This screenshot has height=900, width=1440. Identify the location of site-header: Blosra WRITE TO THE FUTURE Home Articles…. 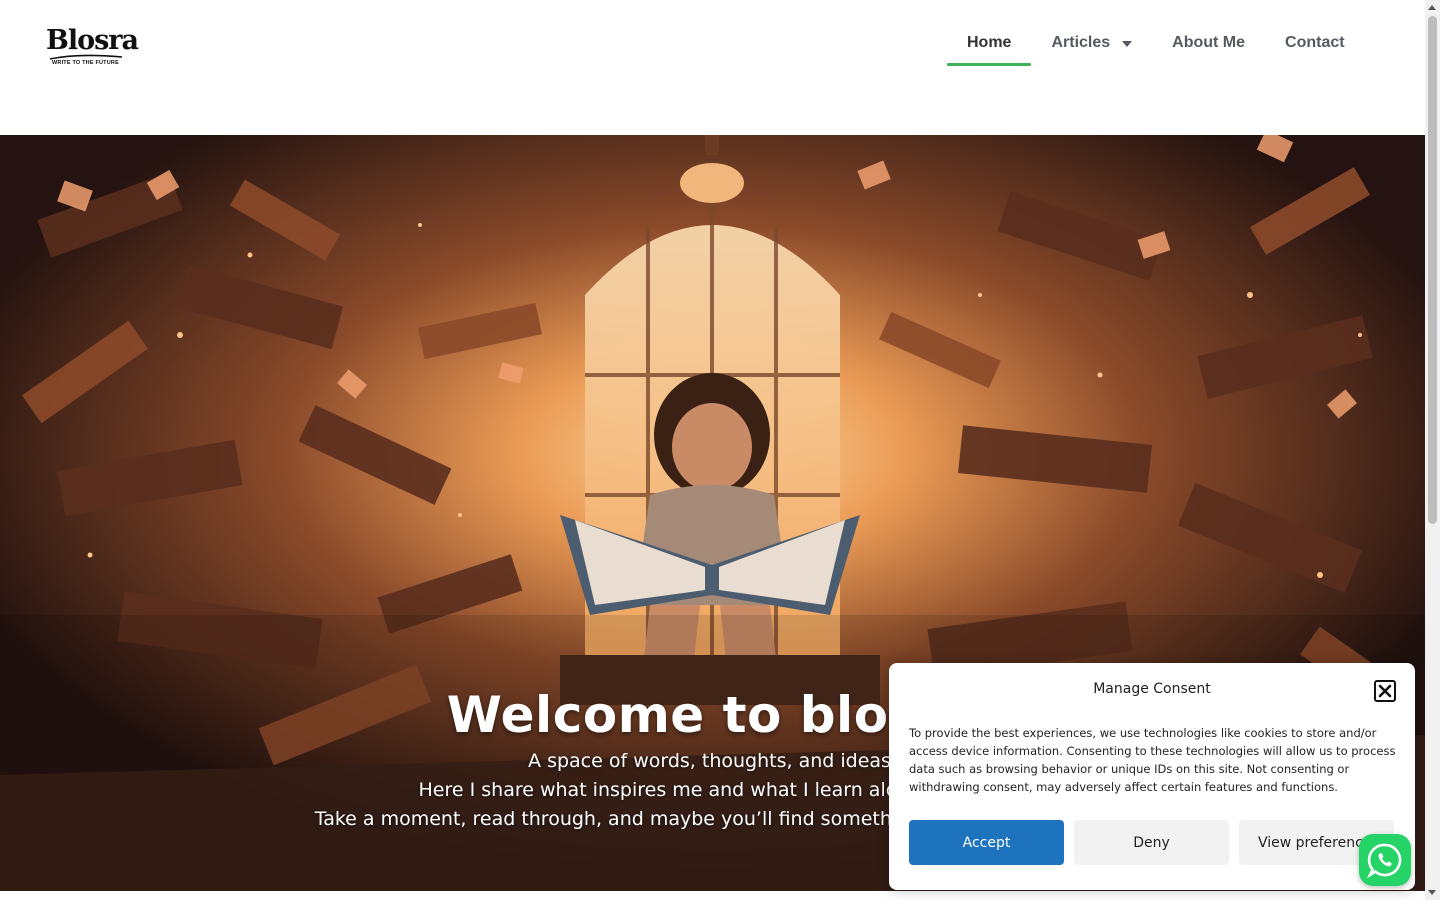
(712, 67).